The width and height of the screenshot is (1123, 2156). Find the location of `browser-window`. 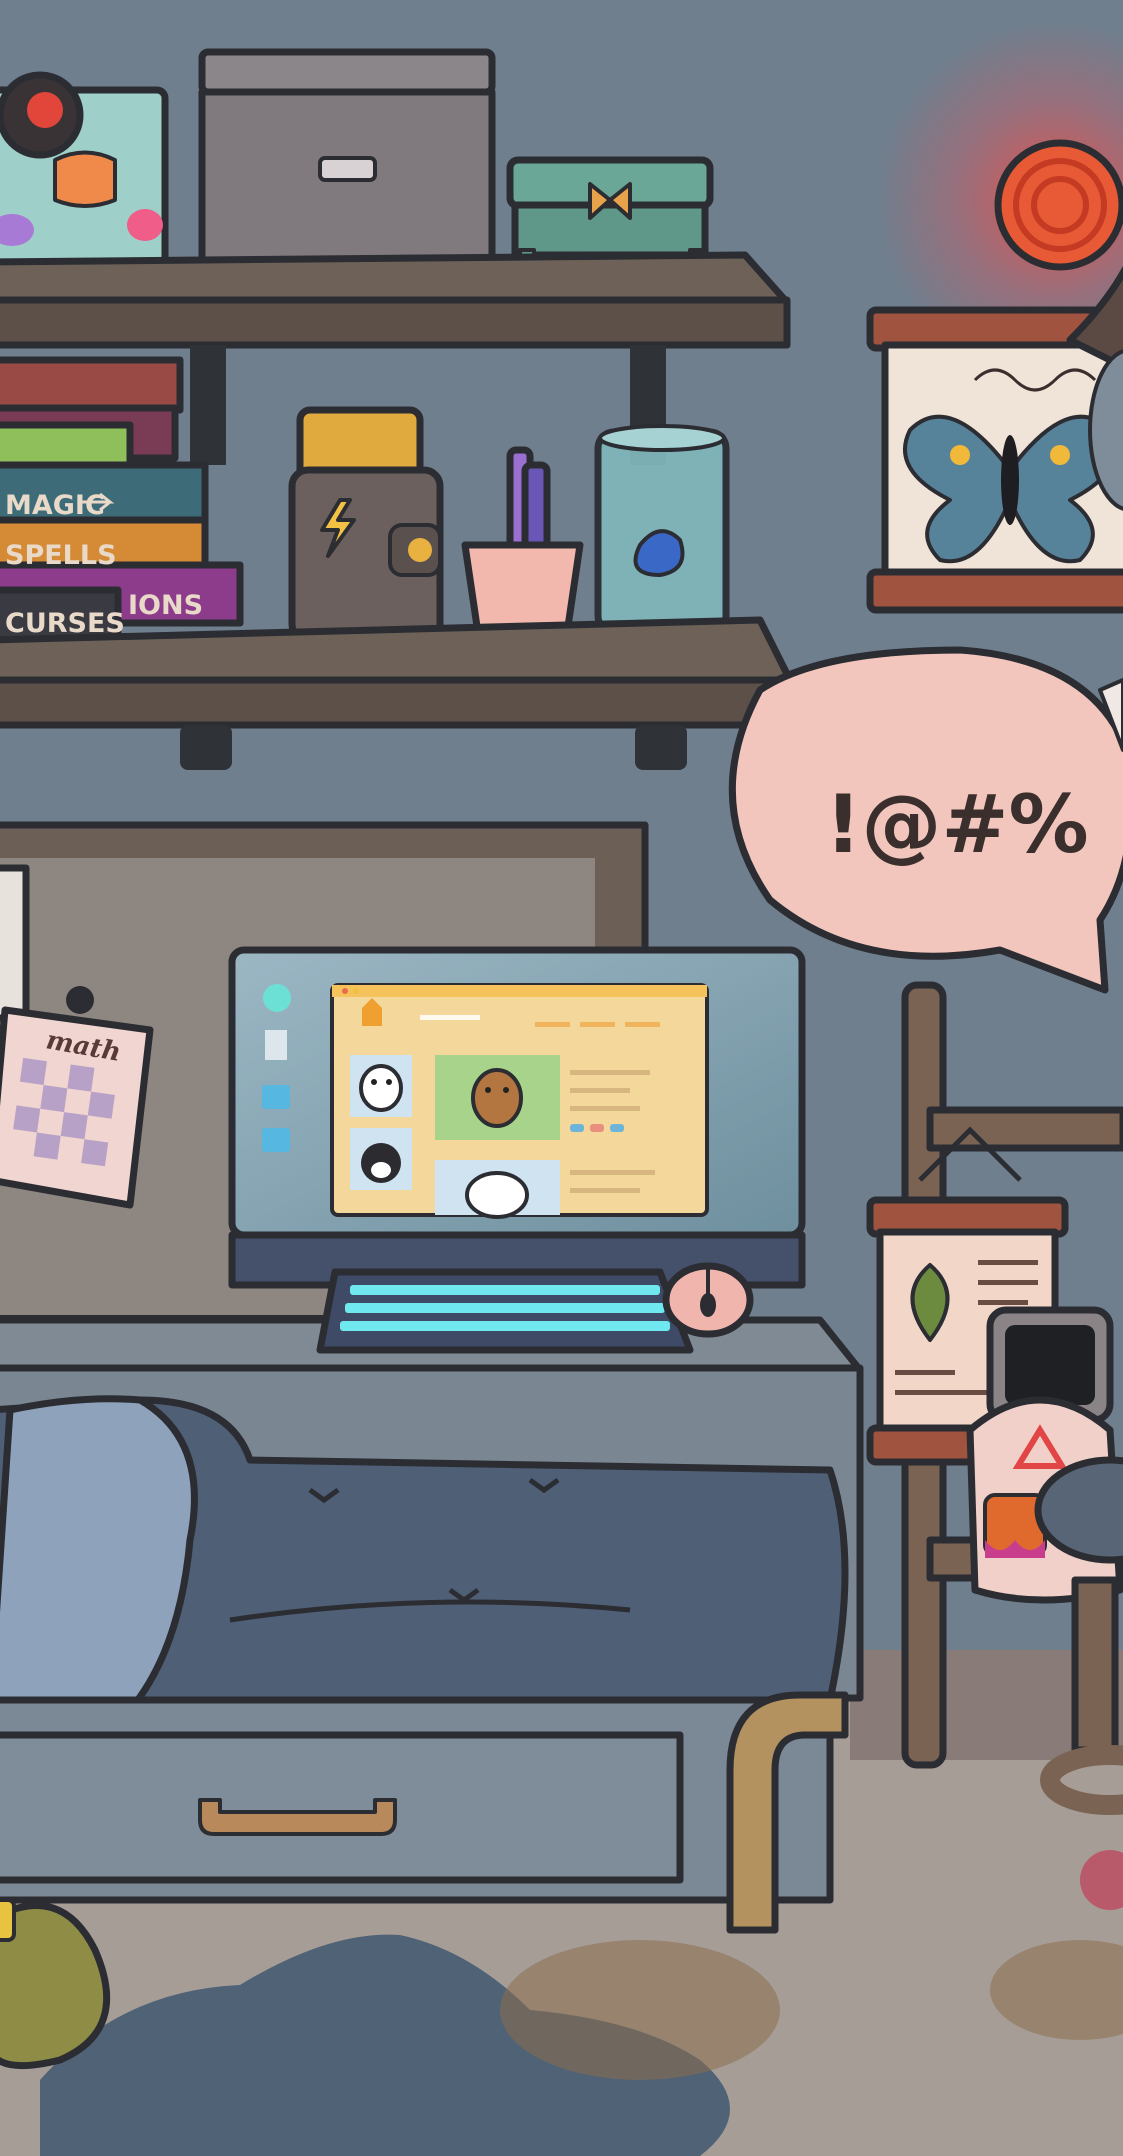

browser-window is located at coordinates (519, 1101).